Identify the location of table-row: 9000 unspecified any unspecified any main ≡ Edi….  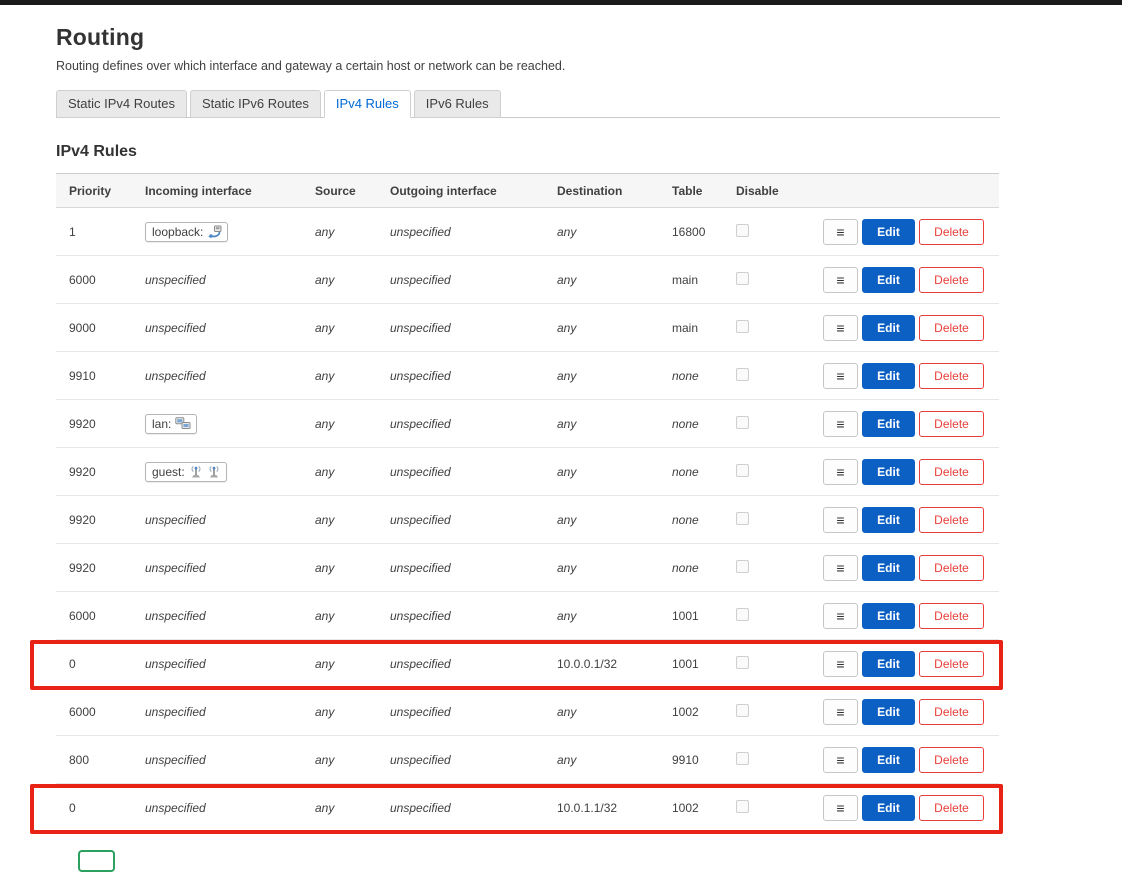
(527, 328).